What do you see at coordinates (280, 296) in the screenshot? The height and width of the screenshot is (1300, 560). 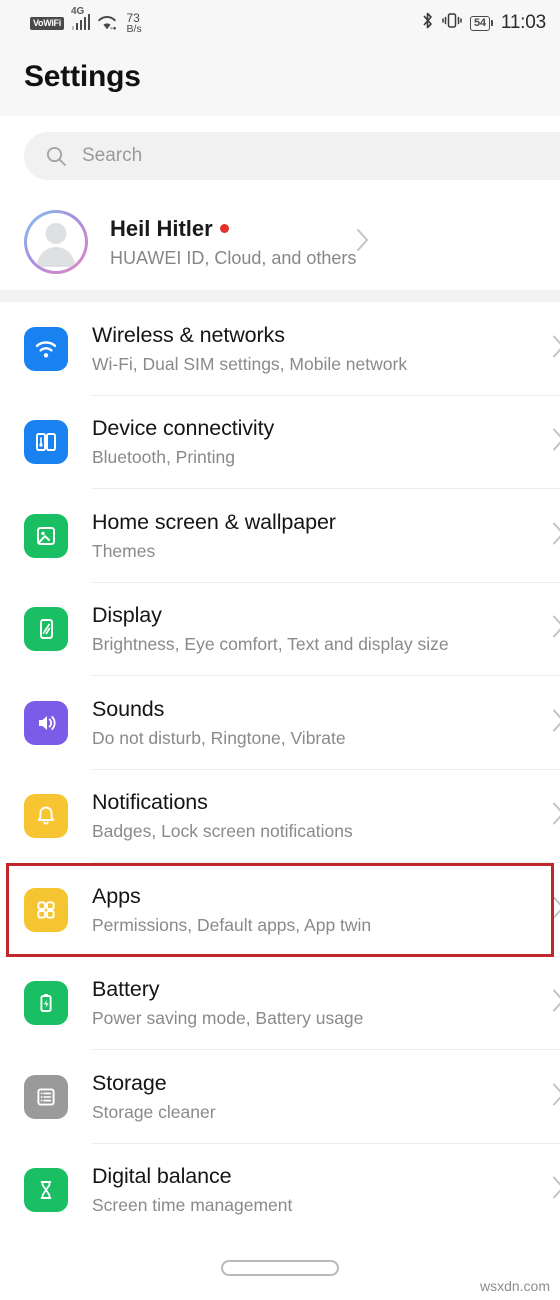 I see `section-divider` at bounding box center [280, 296].